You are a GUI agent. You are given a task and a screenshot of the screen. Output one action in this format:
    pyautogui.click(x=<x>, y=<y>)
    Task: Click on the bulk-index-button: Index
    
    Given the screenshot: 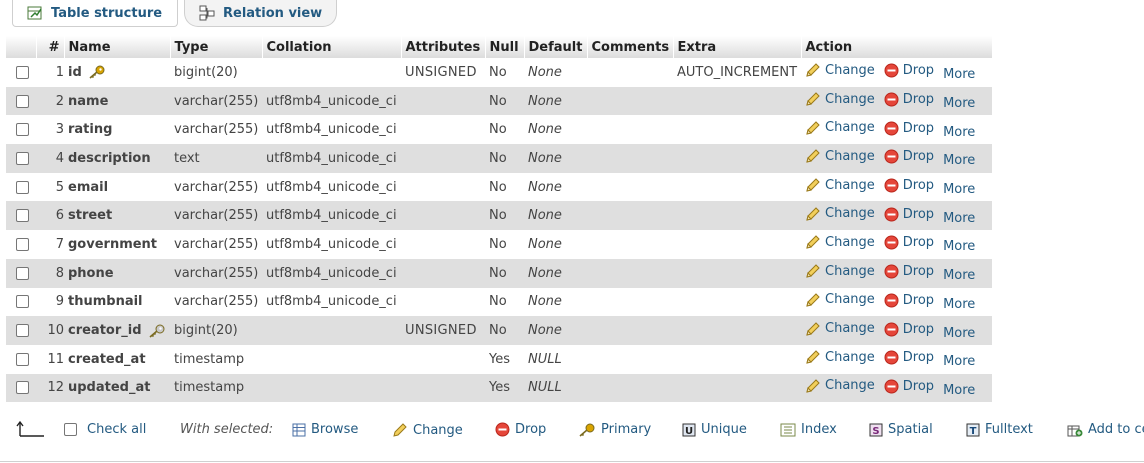 What is the action you would take?
    pyautogui.click(x=808, y=429)
    